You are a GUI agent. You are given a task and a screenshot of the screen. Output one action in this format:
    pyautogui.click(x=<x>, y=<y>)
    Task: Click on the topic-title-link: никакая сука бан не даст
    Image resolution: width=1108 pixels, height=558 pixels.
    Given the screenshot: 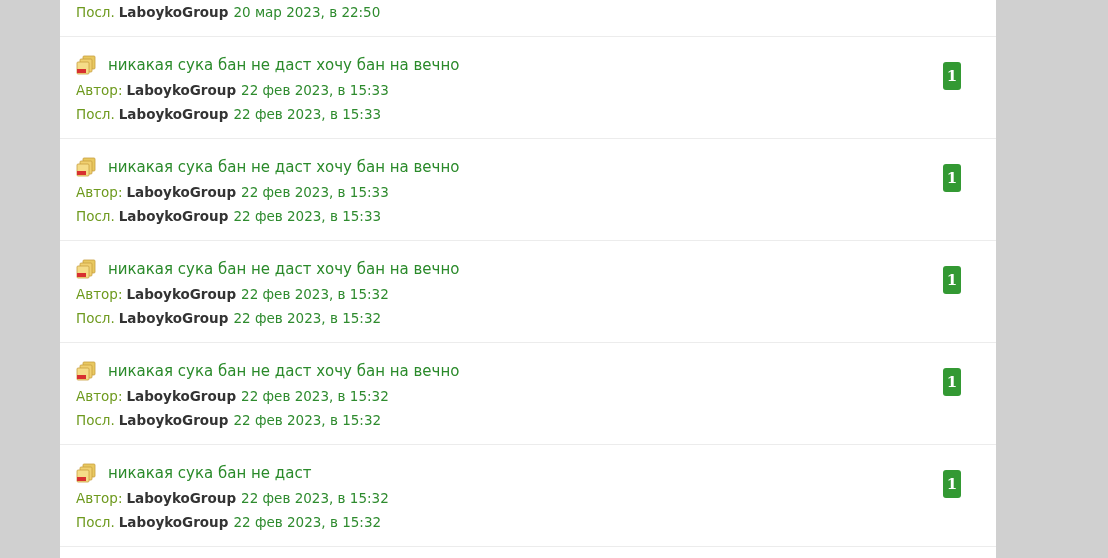 What is the action you would take?
    pyautogui.click(x=210, y=473)
    